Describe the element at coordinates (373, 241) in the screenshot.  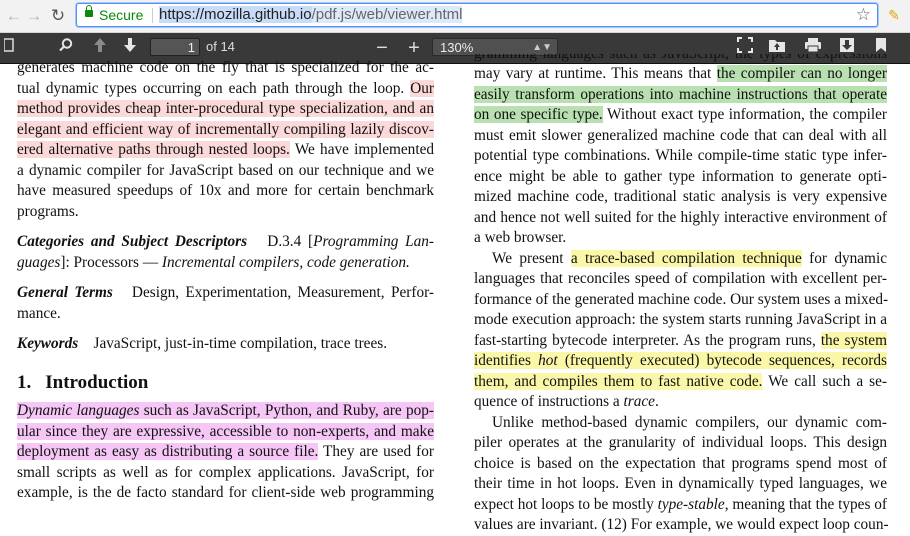
I see `text-span: Programming Lan-` at that location.